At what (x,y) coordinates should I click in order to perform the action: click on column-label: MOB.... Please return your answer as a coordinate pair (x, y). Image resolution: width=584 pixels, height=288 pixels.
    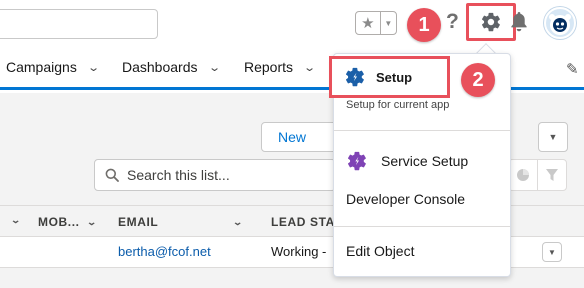
    Looking at the image, I should click on (59, 222).